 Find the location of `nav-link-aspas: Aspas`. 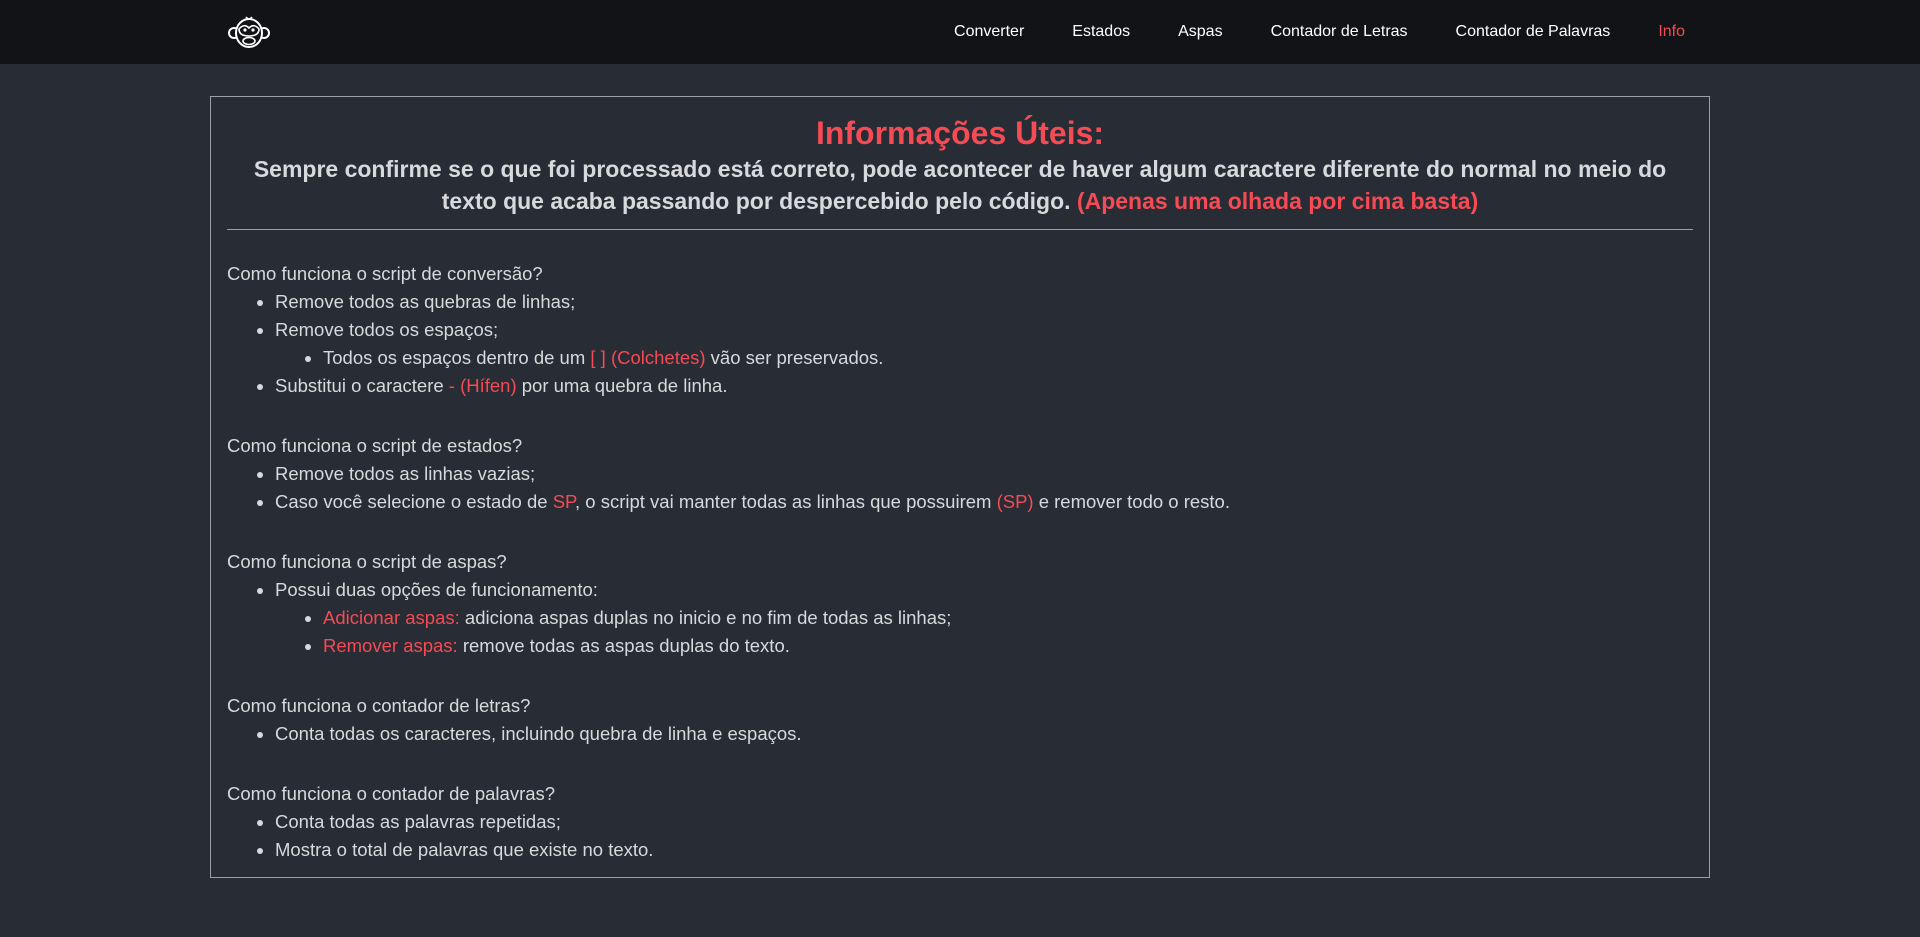

nav-link-aspas: Aspas is located at coordinates (1200, 32).